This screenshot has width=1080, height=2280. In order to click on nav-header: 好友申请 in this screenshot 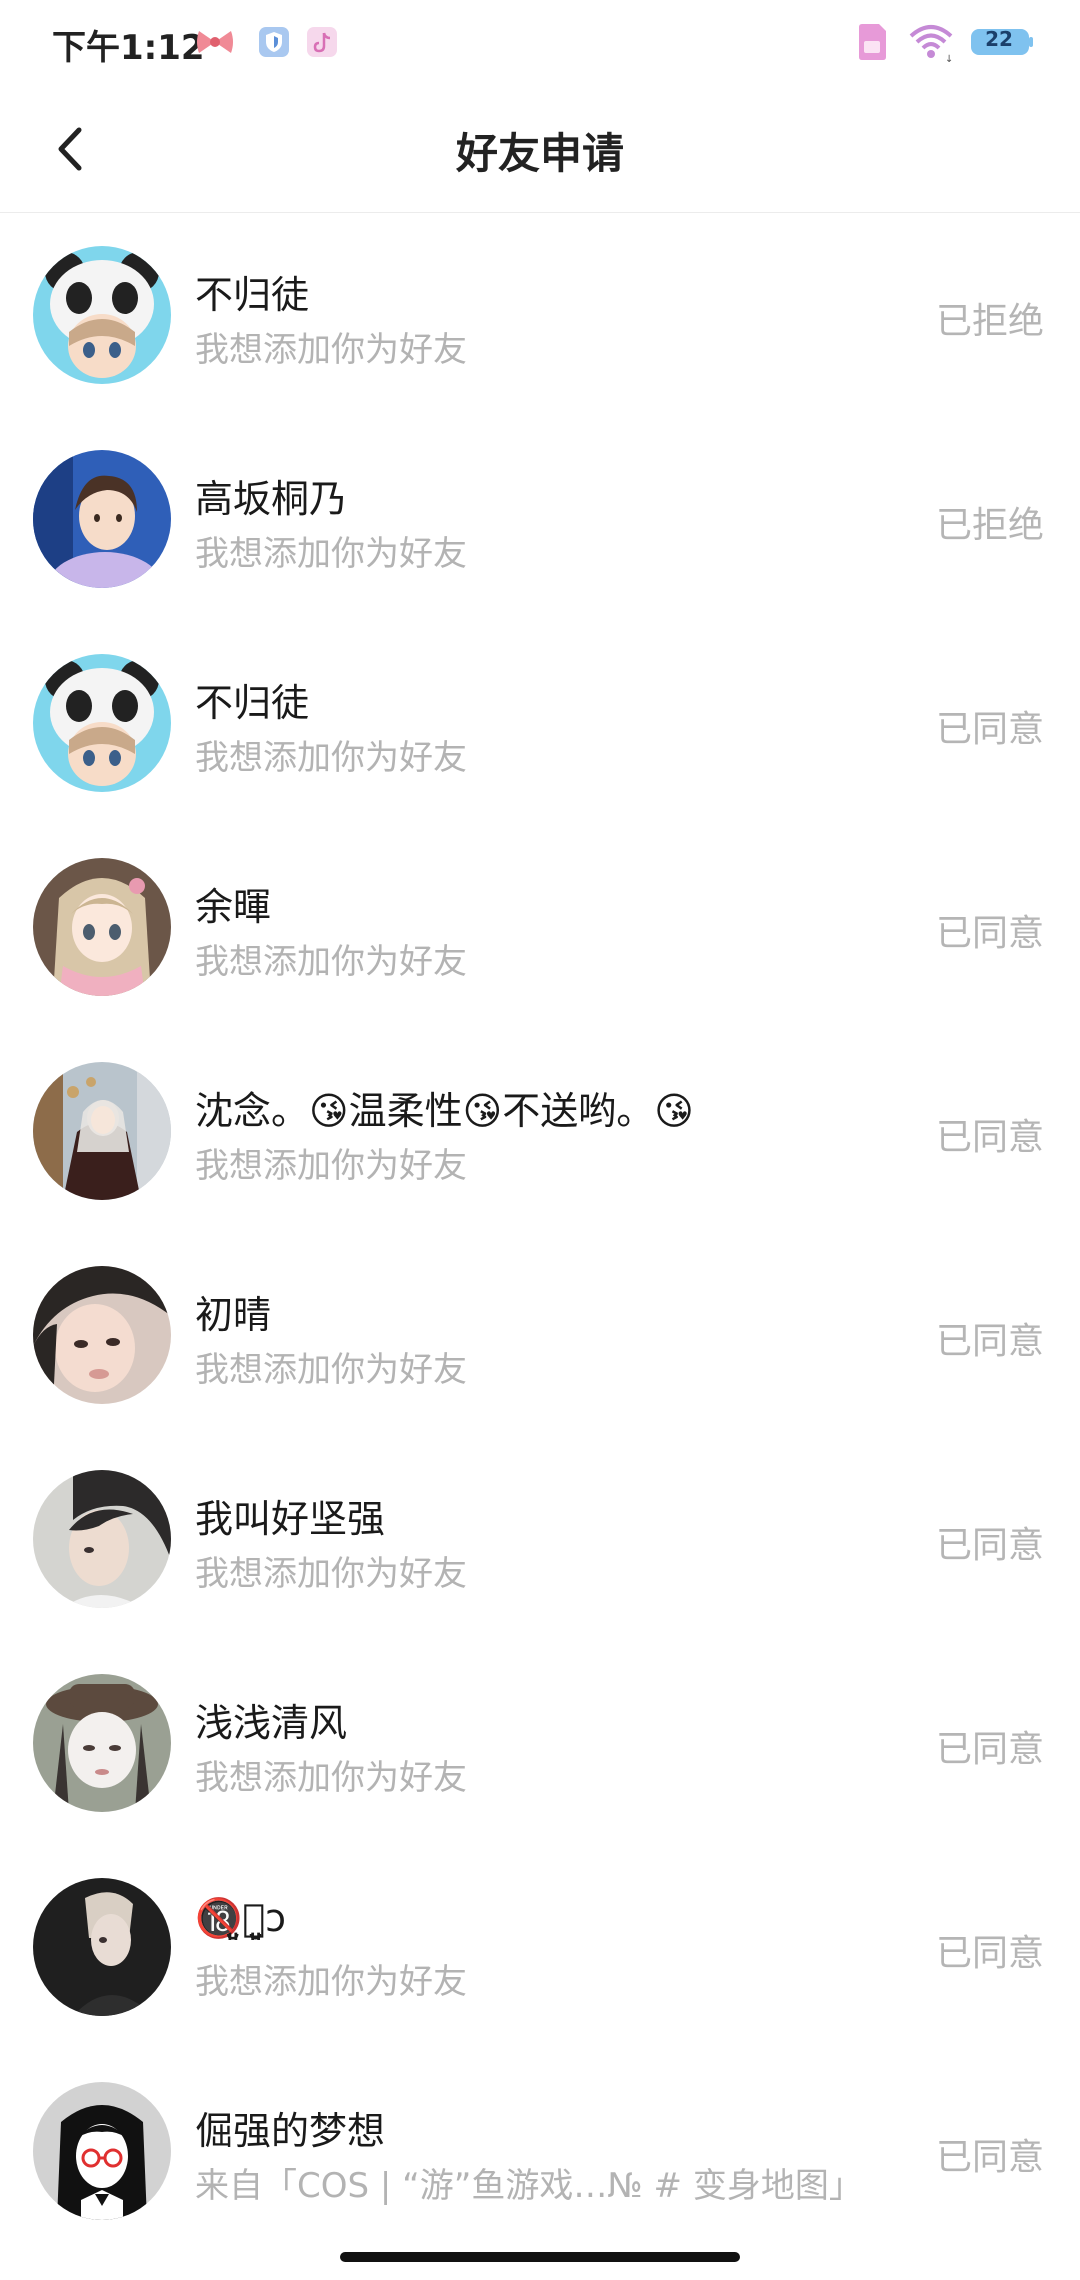, I will do `click(540, 151)`.